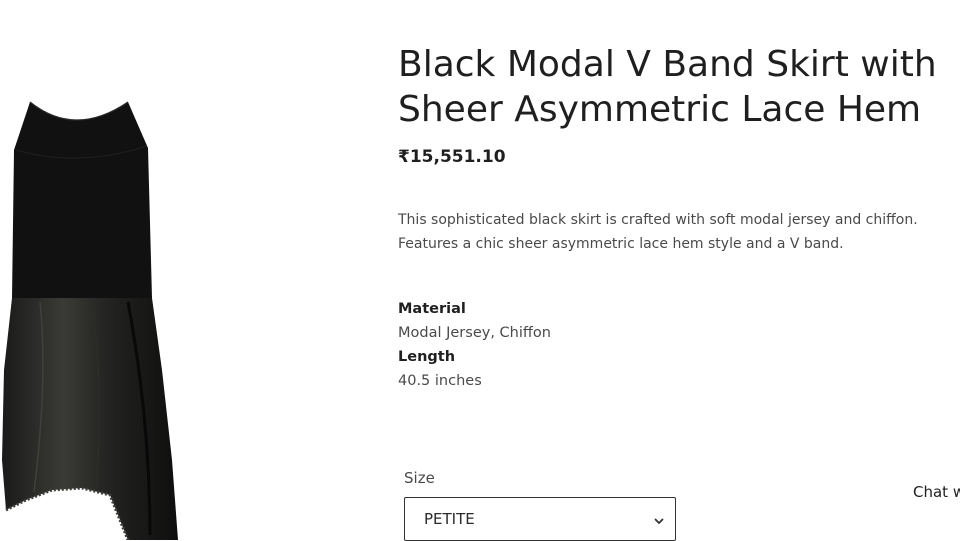  I want to click on size-select: PETITE, so click(540, 519).